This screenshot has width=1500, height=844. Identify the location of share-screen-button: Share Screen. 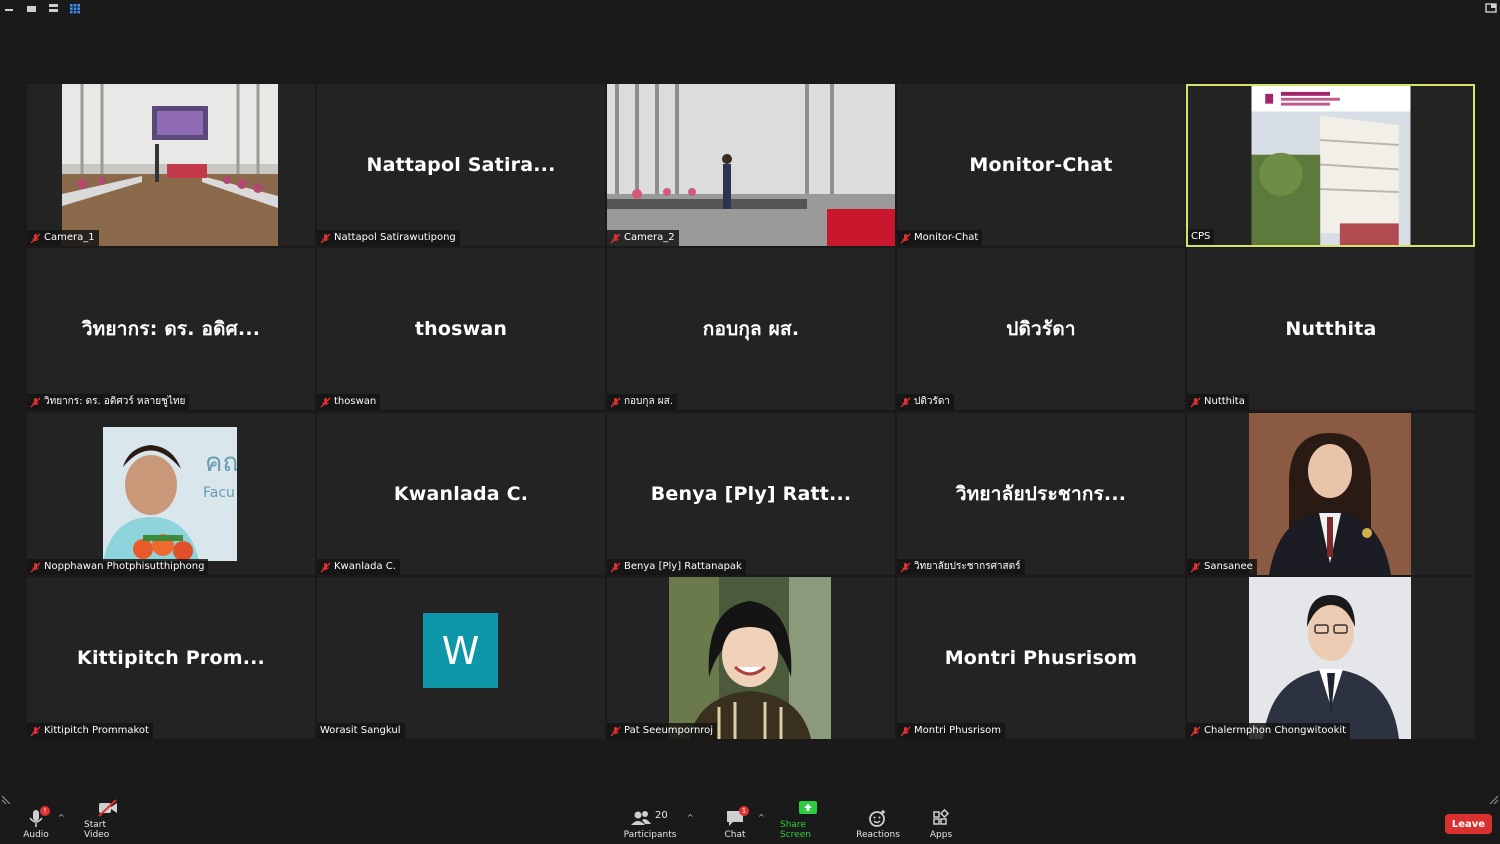
(808, 822).